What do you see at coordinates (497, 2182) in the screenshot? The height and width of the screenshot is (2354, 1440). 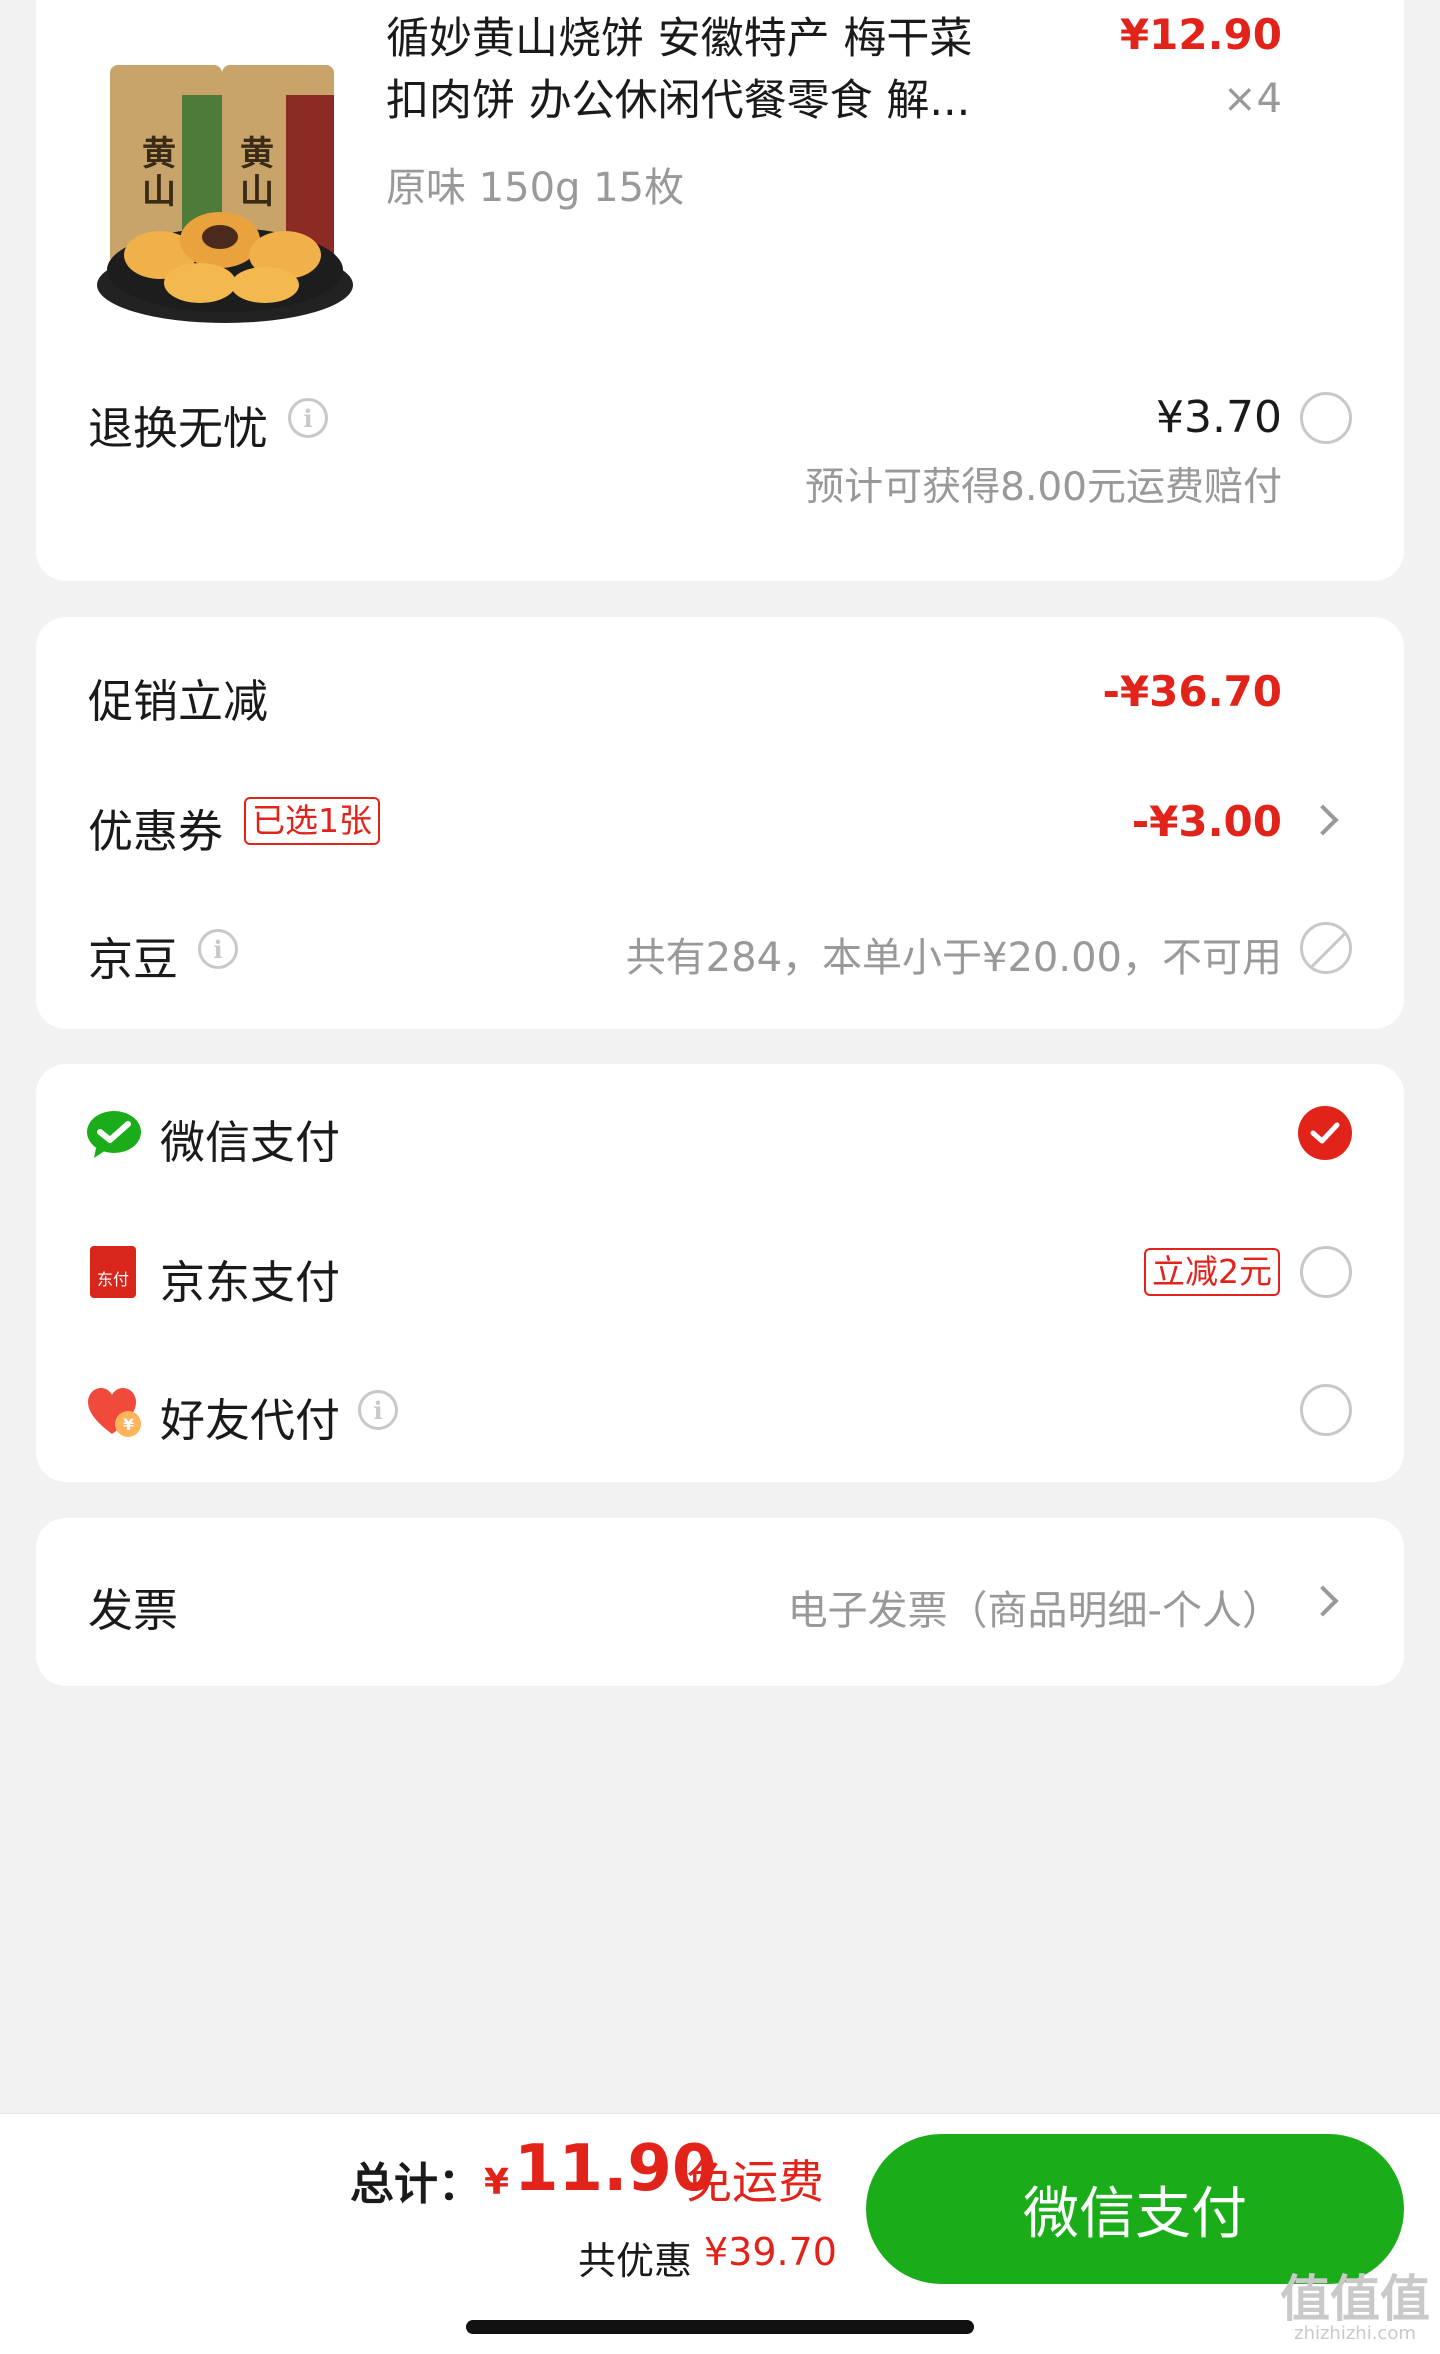 I see `total-currency: ¥` at bounding box center [497, 2182].